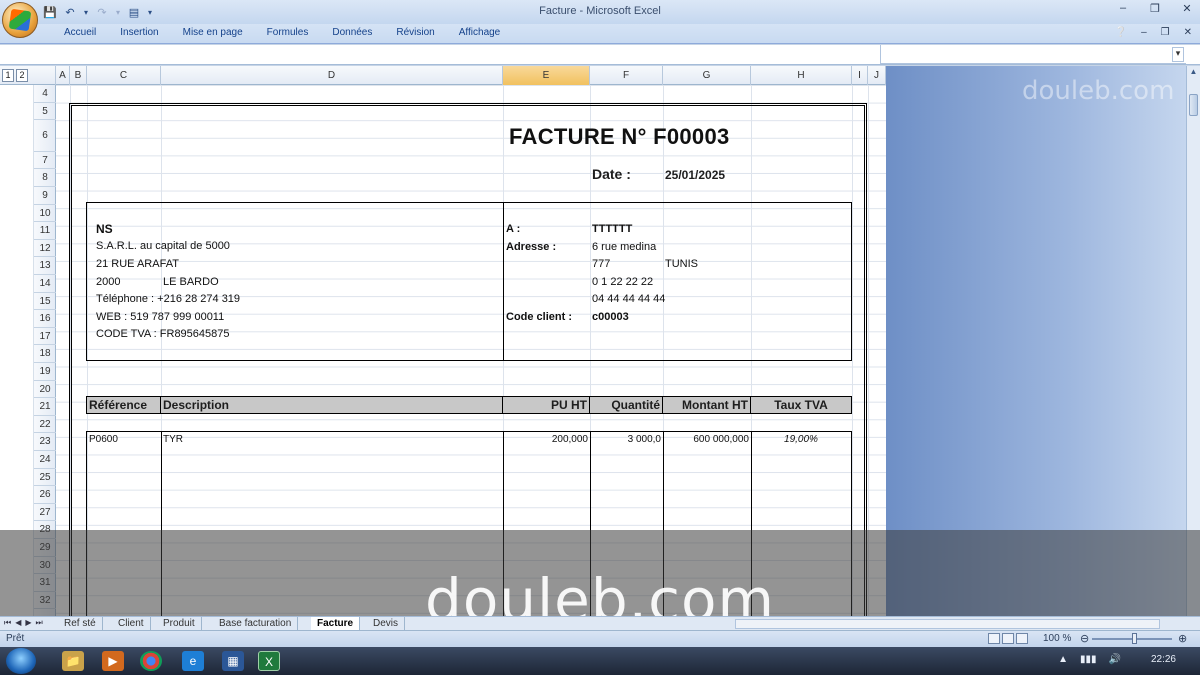  What do you see at coordinates (1188, 32) in the screenshot?
I see `workbook-close-icon: ✕` at bounding box center [1188, 32].